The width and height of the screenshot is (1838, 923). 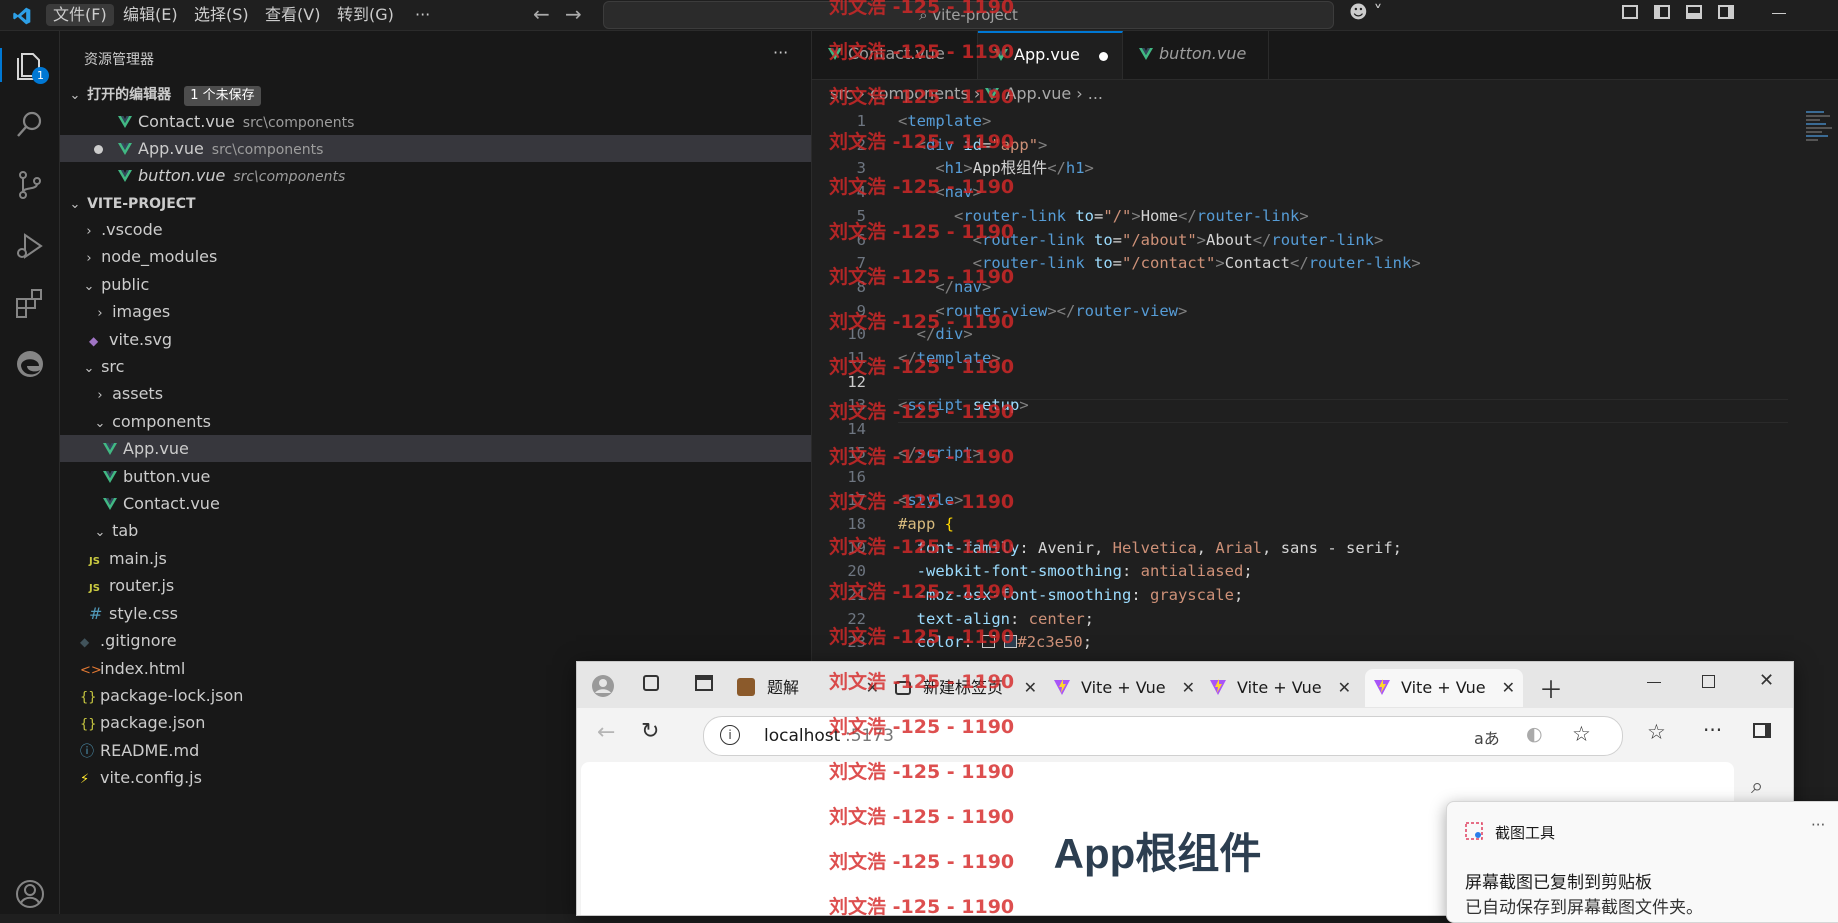 I want to click on tree-file-active: App.vue, so click(x=435, y=448).